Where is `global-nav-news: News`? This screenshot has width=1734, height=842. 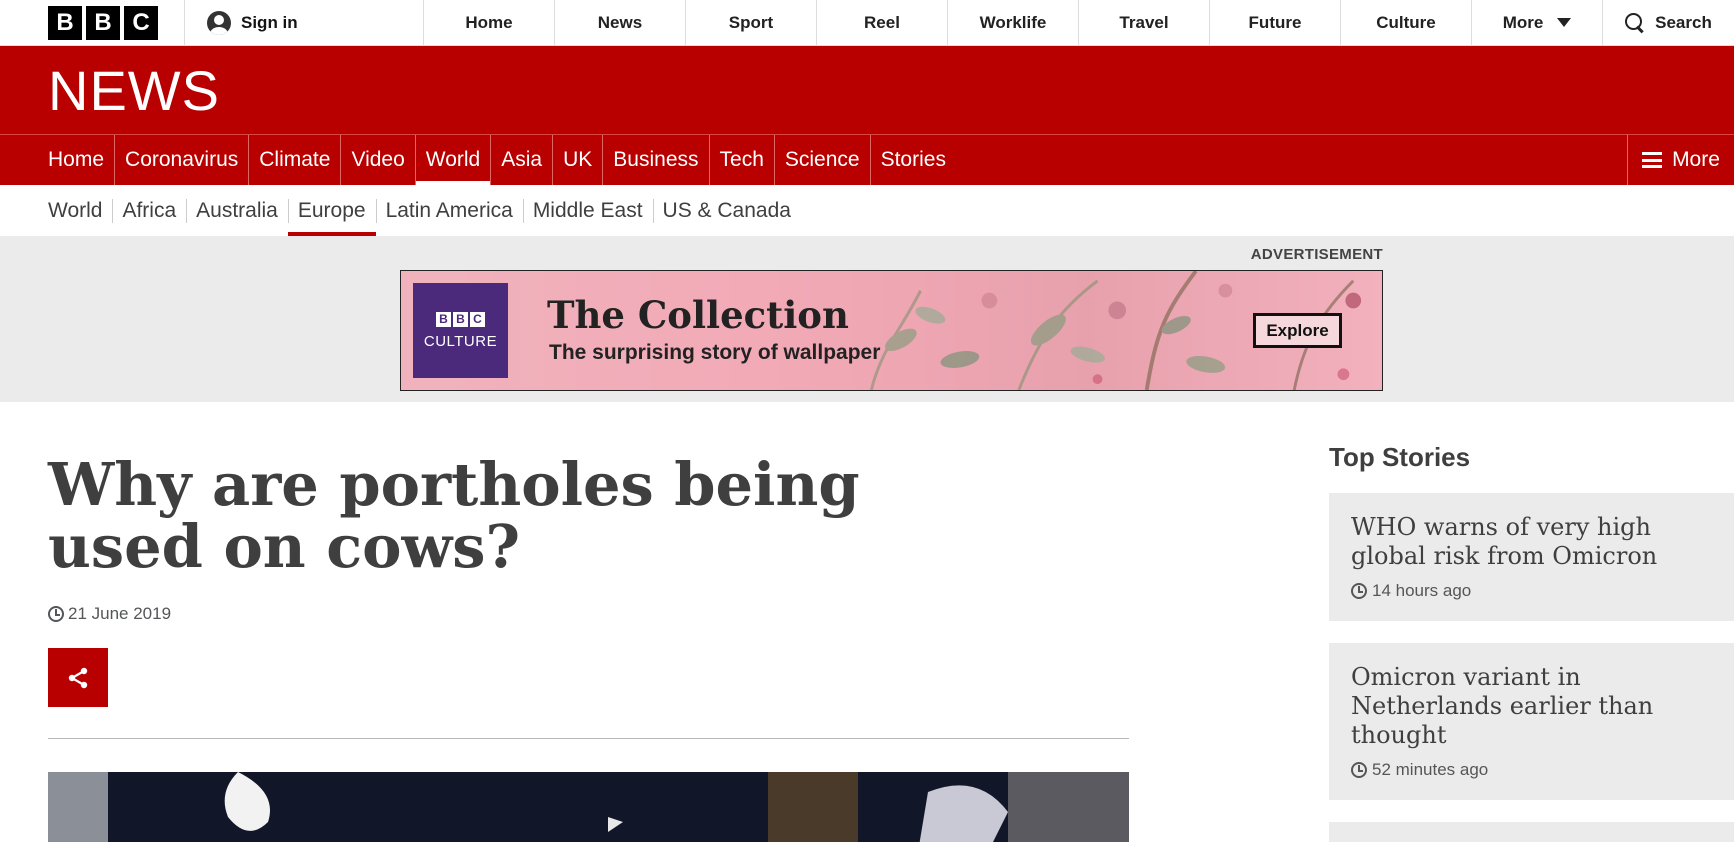
global-nav-news: News is located at coordinates (620, 22).